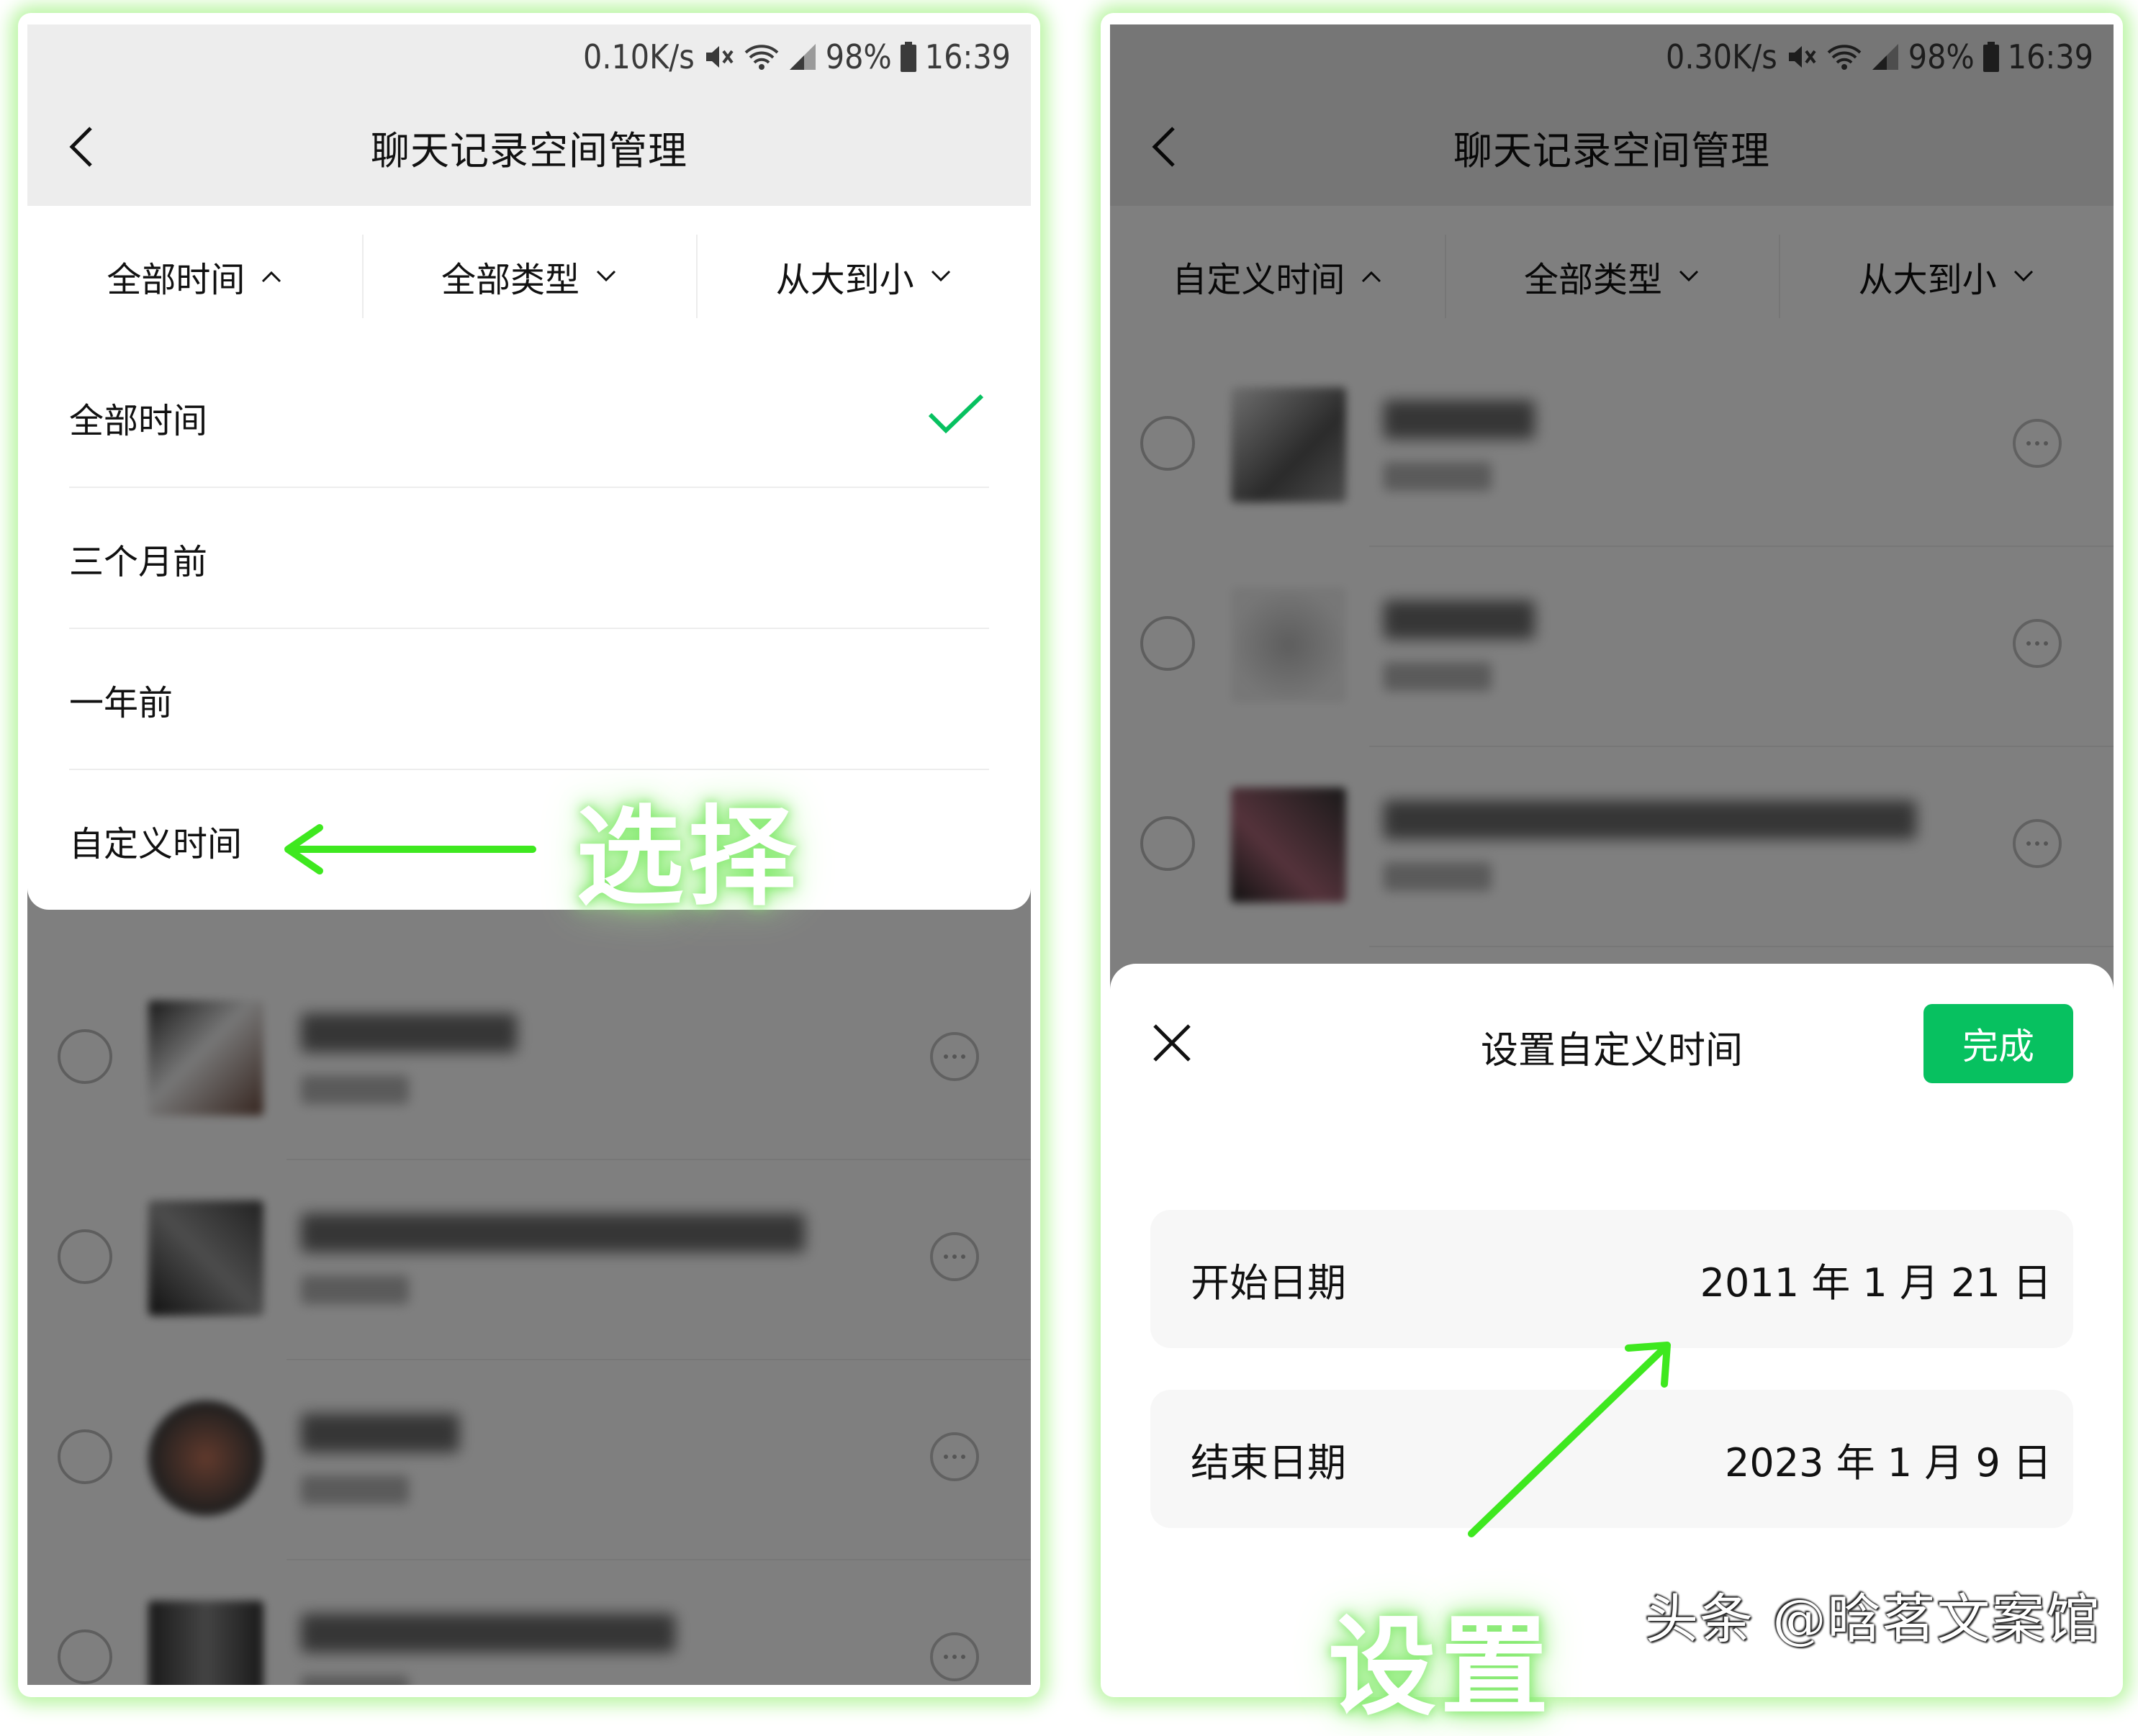 The width and height of the screenshot is (2138, 1736). Describe the element at coordinates (139, 562) in the screenshot. I see `option-label: 三个月前` at that location.